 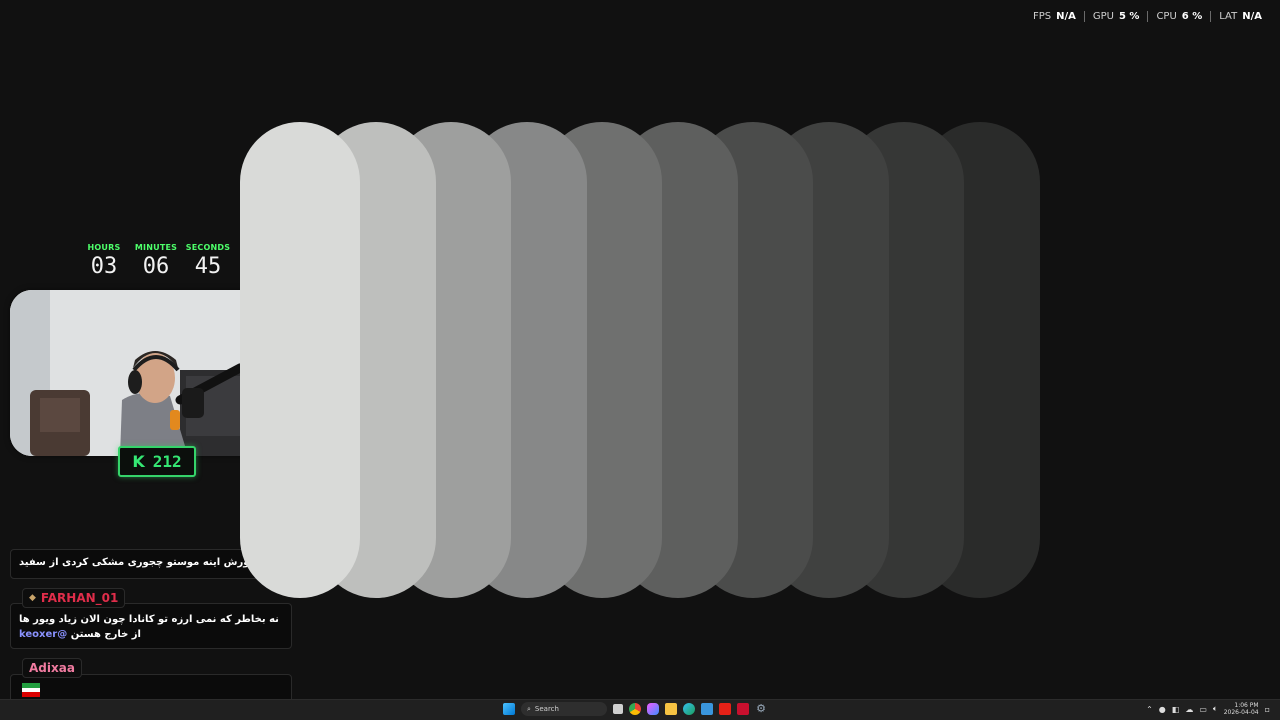 I want to click on chrome-icon, so click(x=635, y=709).